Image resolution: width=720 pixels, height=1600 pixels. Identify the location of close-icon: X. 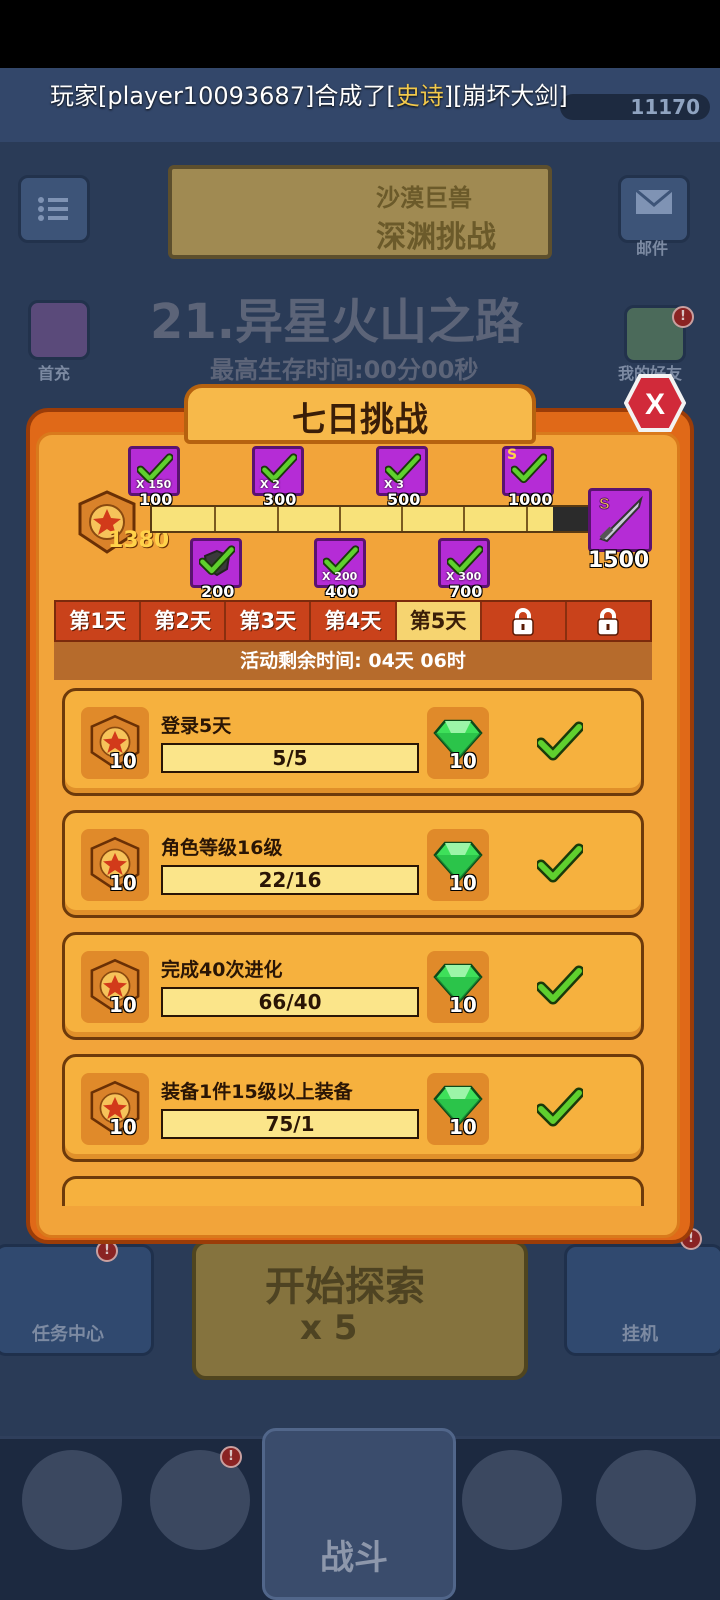
(655, 403).